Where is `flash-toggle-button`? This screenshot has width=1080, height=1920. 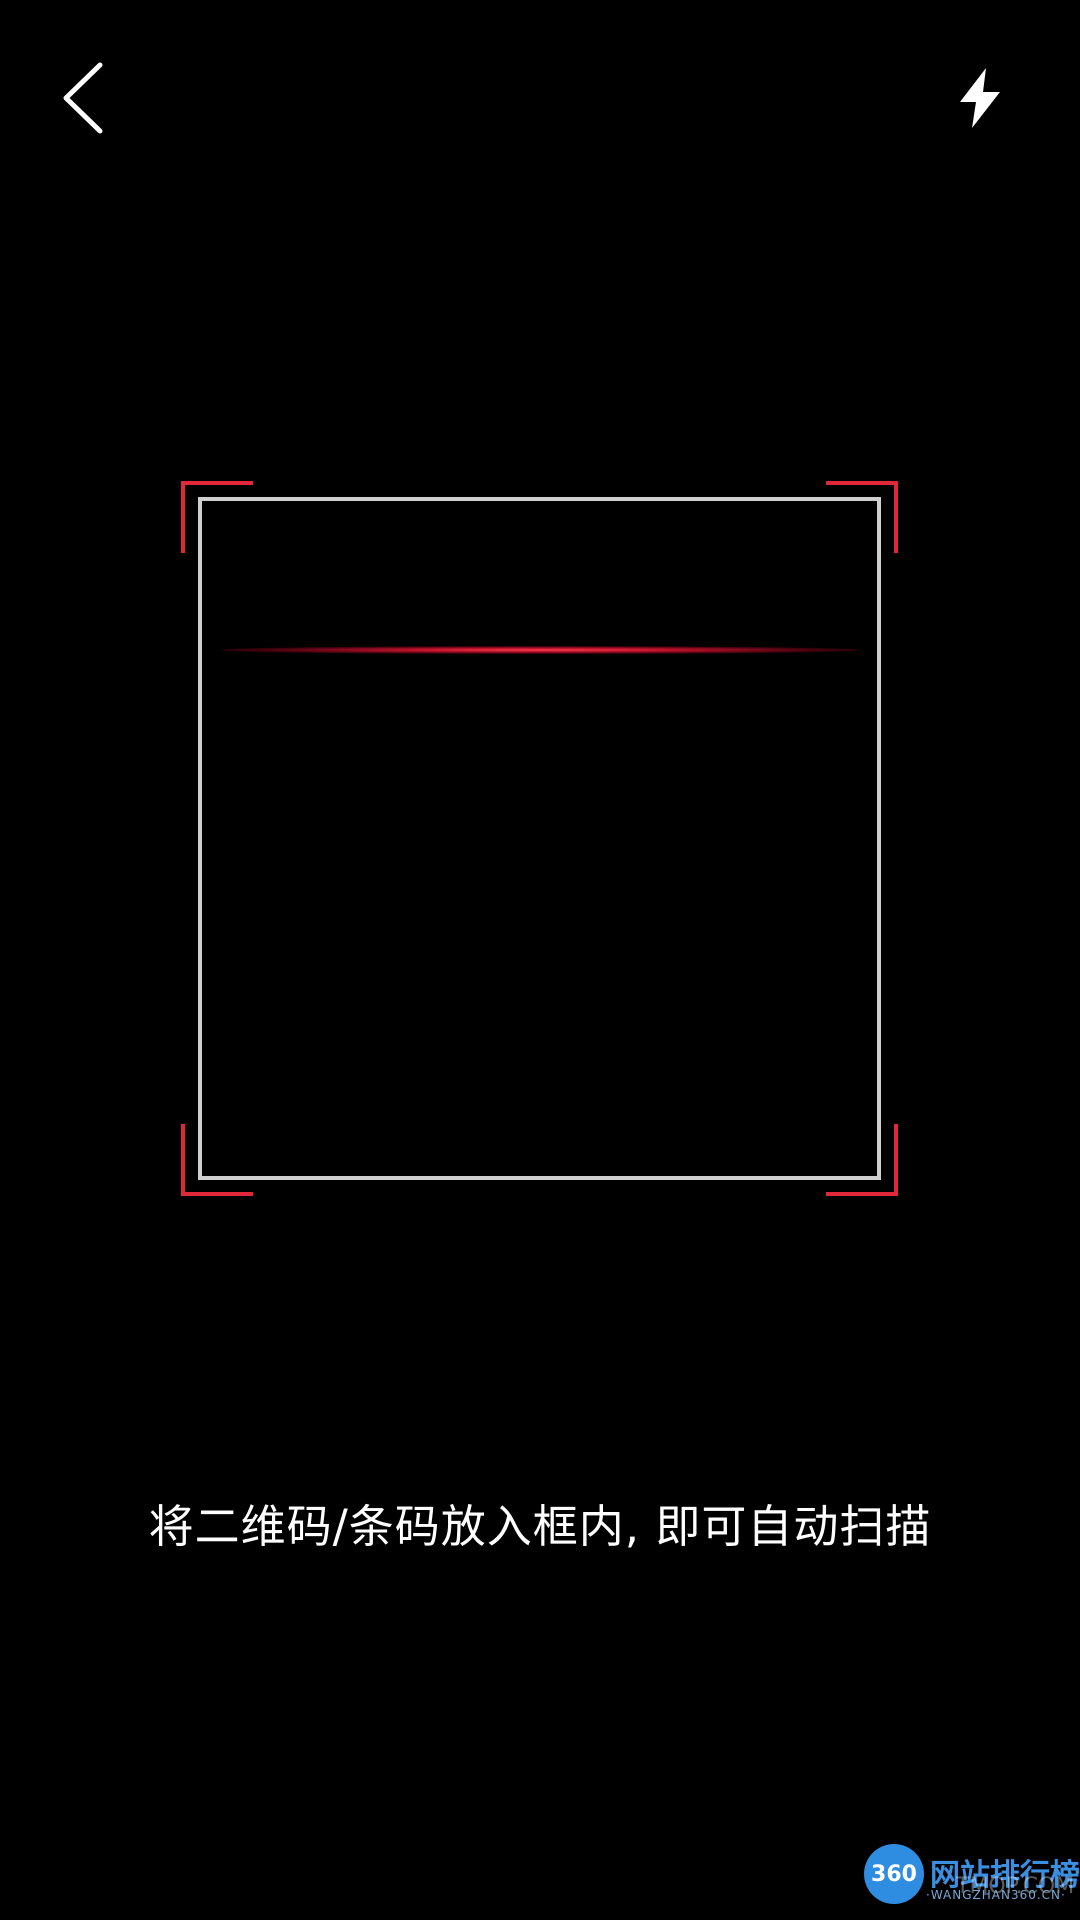
flash-toggle-button is located at coordinates (980, 100).